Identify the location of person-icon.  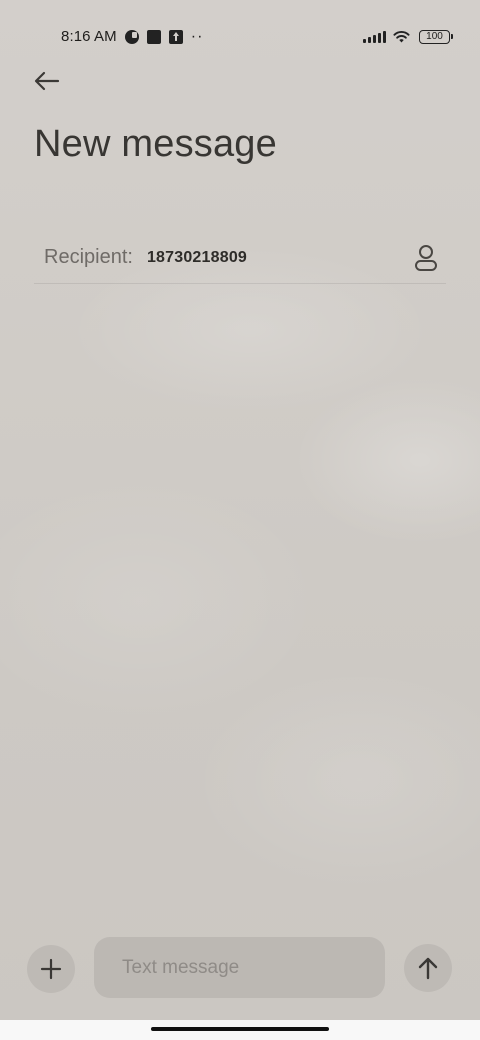
(426, 257).